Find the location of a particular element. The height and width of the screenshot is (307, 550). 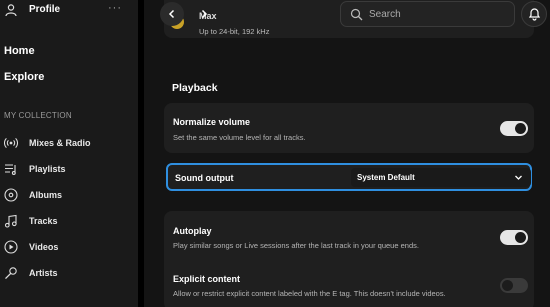

normalize-volume-toggle is located at coordinates (514, 128).